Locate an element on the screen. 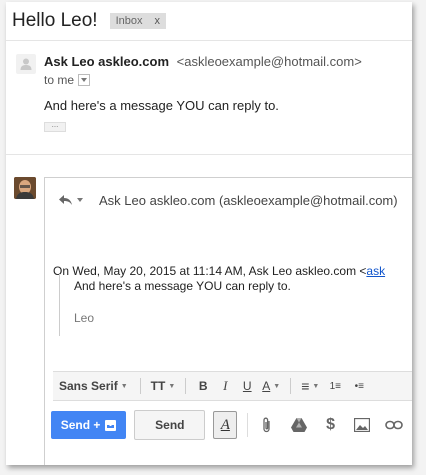  send-plus-label: Send + is located at coordinates (80, 425).